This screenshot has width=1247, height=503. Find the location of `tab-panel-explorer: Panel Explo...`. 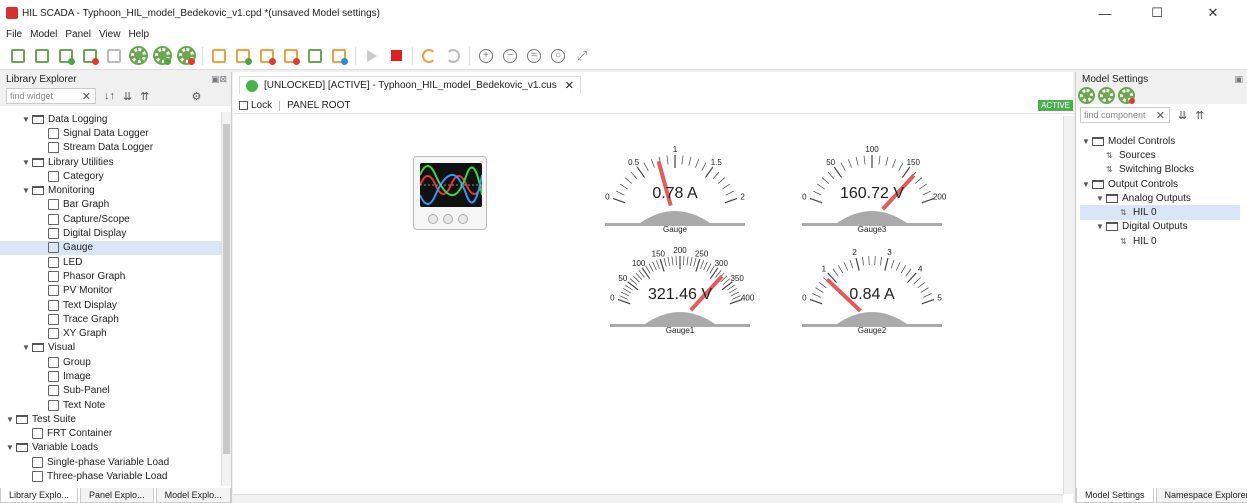

tab-panel-explorer: Panel Explo... is located at coordinates (117, 495).